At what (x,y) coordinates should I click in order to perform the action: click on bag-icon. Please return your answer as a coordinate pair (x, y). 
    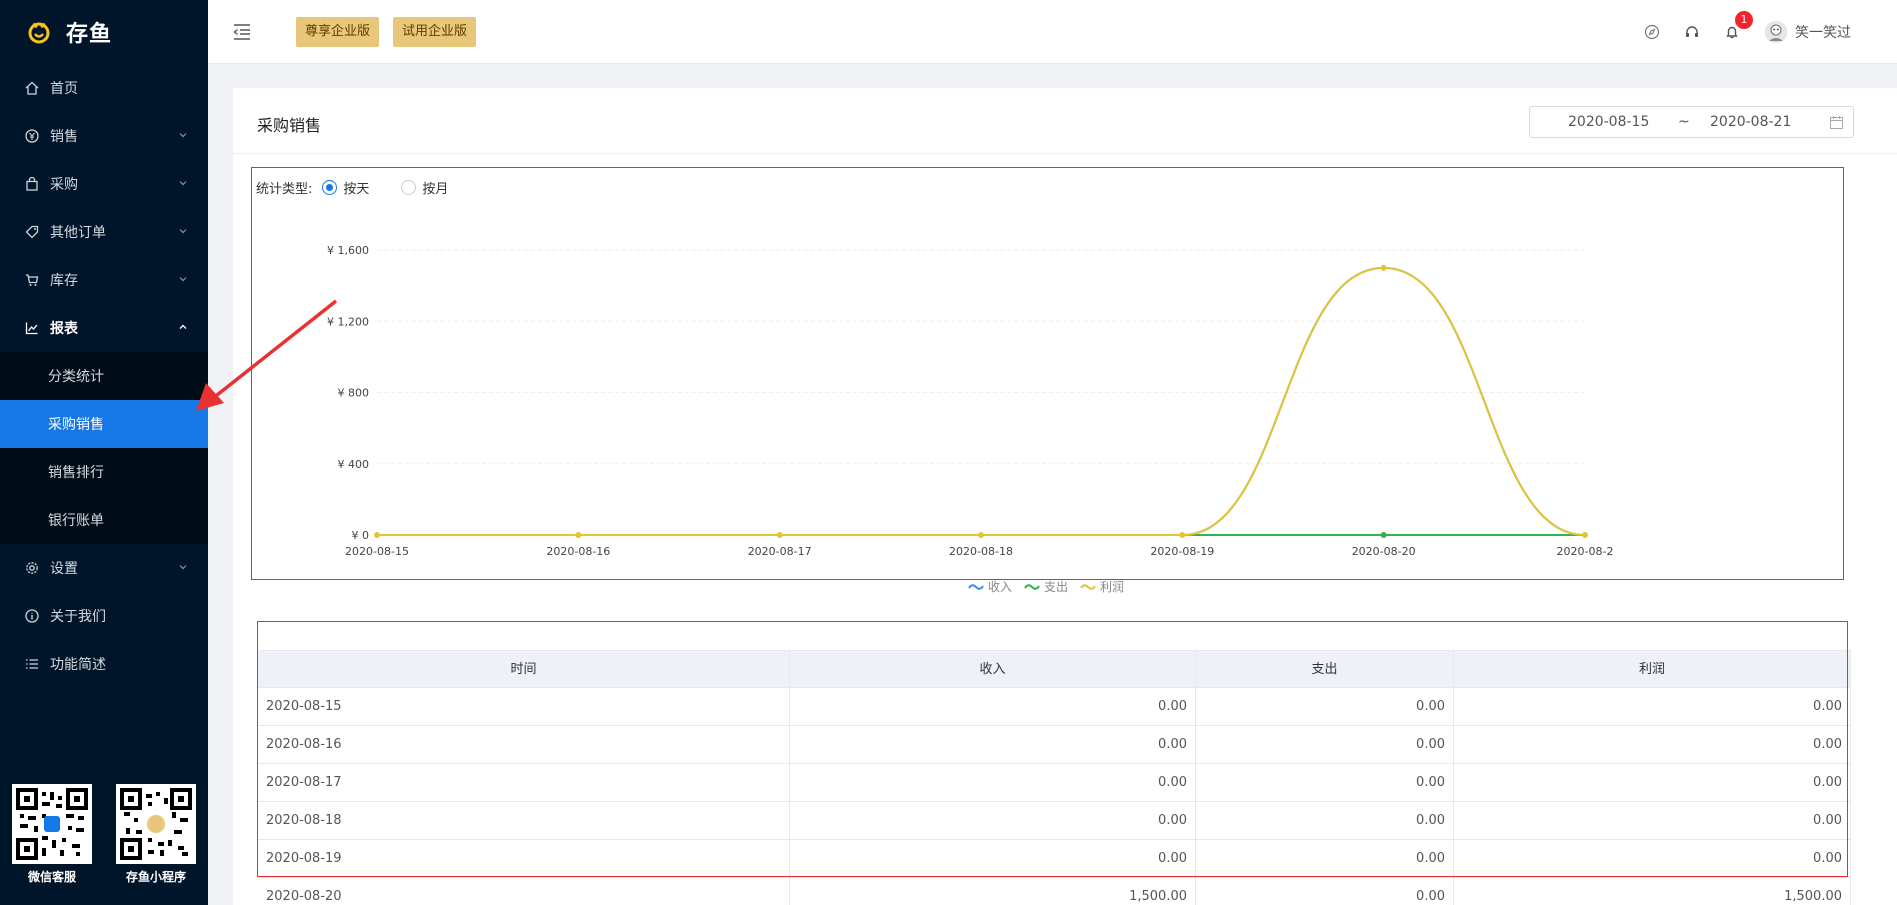
    Looking at the image, I should click on (32, 184).